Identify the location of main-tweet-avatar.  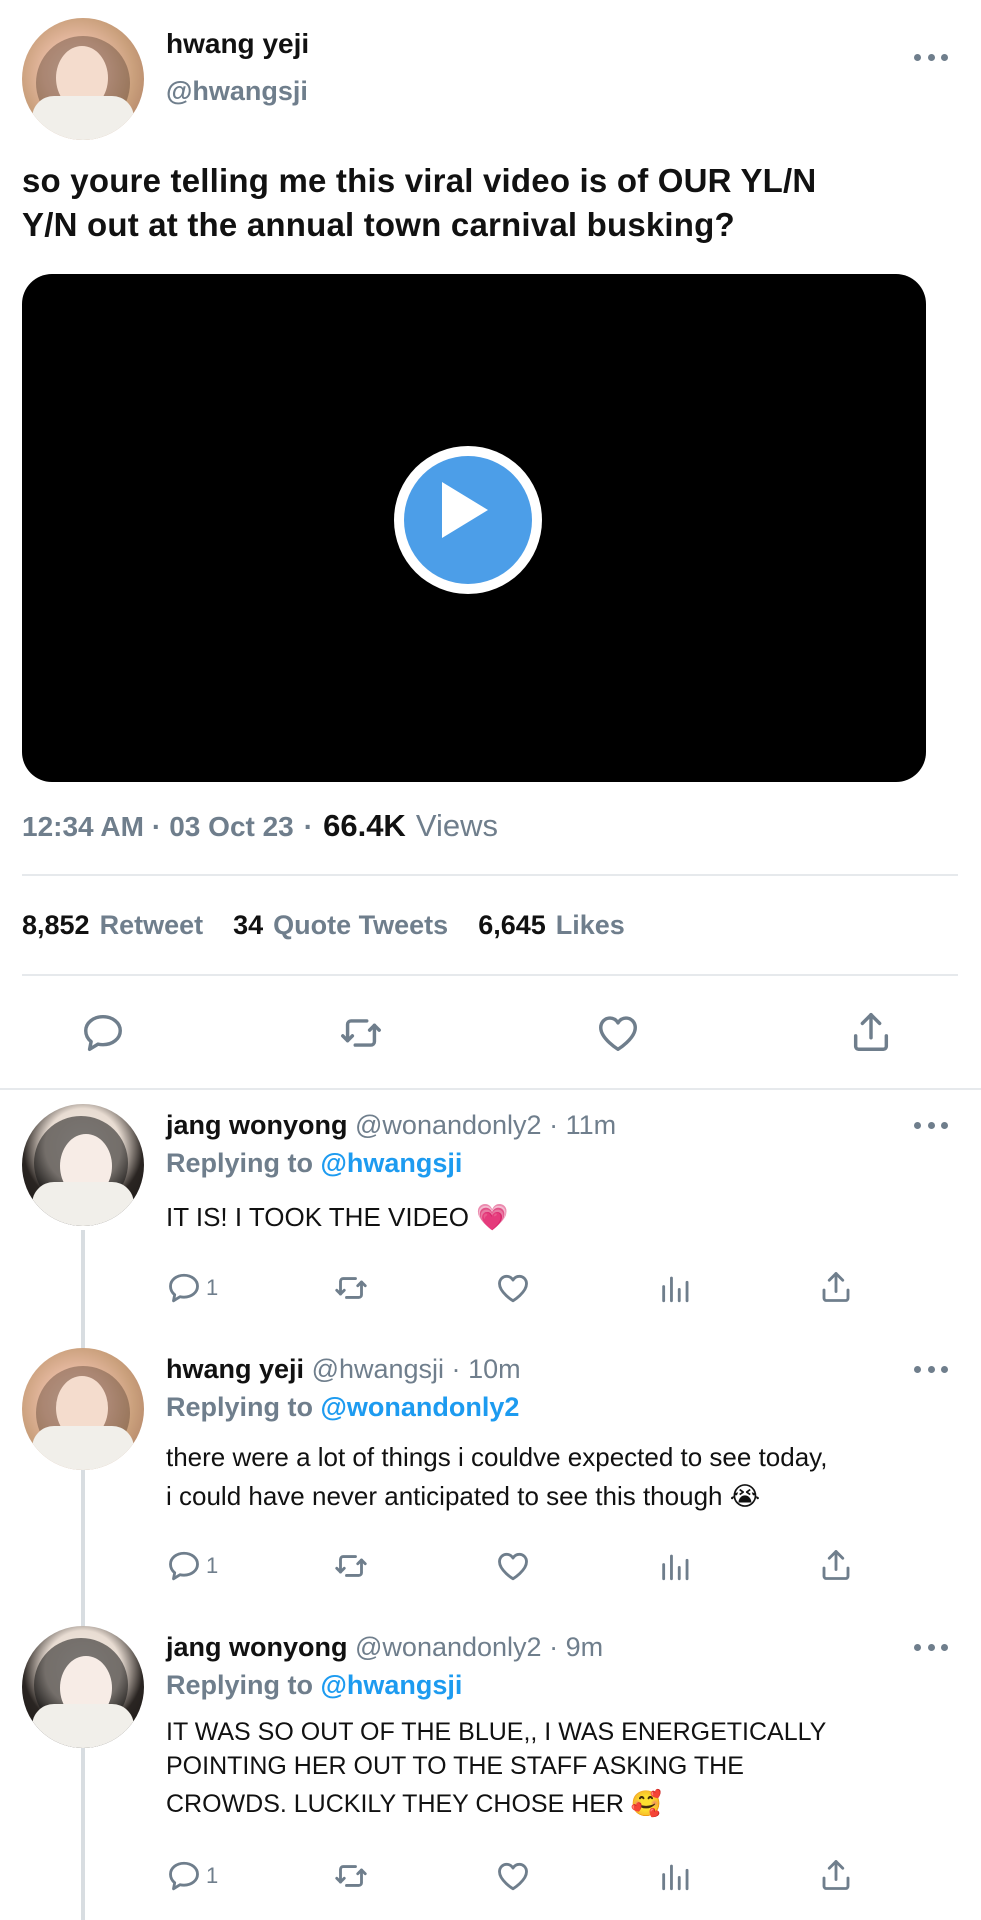
(83, 79).